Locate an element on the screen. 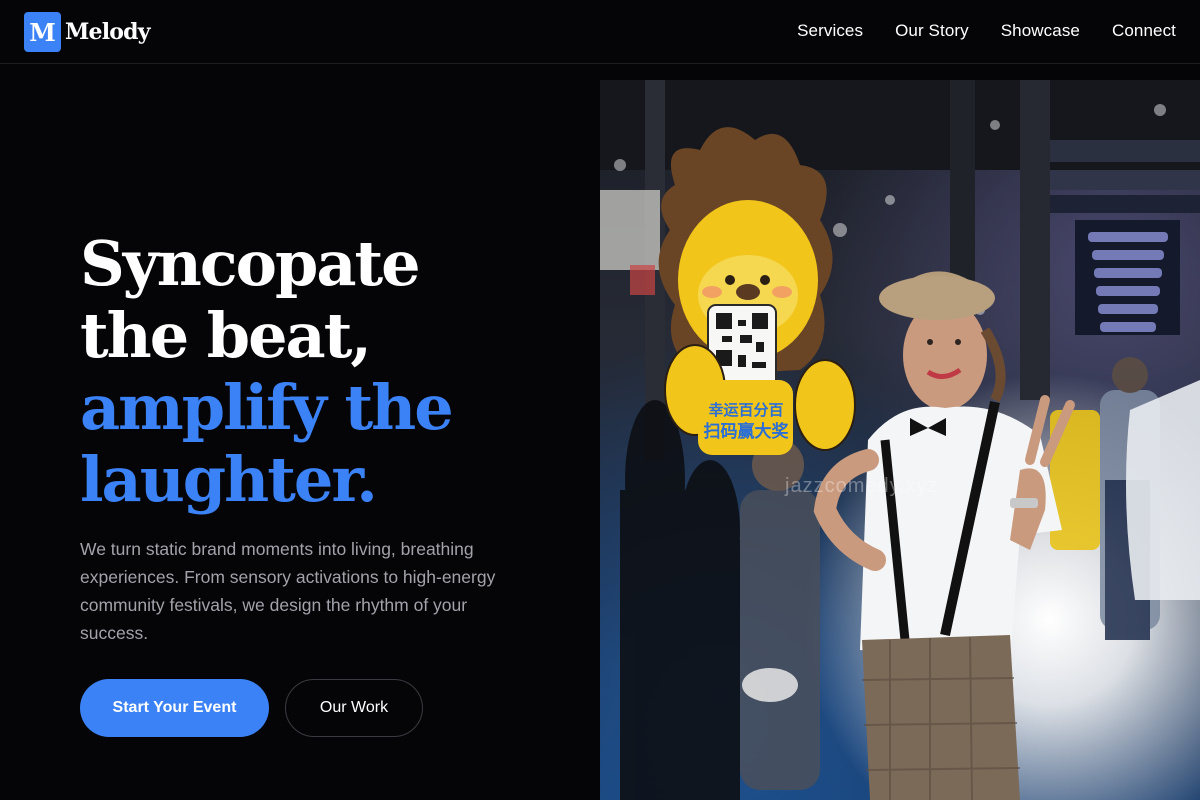 The height and width of the screenshot is (800, 1200). nav-showcase: Showcase is located at coordinates (1040, 31).